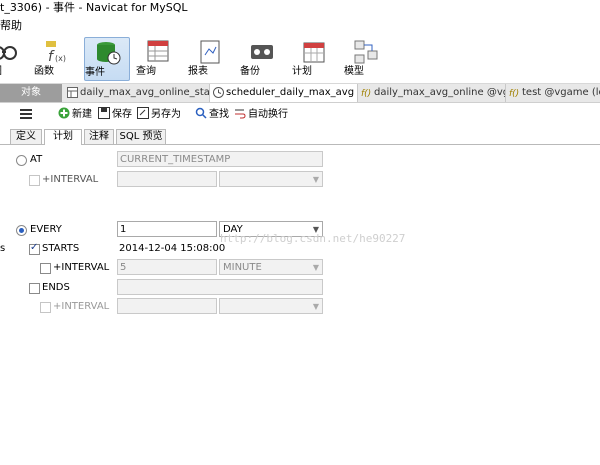  I want to click on at-value-field: CURRENT_TIMESTAMP, so click(220, 159).